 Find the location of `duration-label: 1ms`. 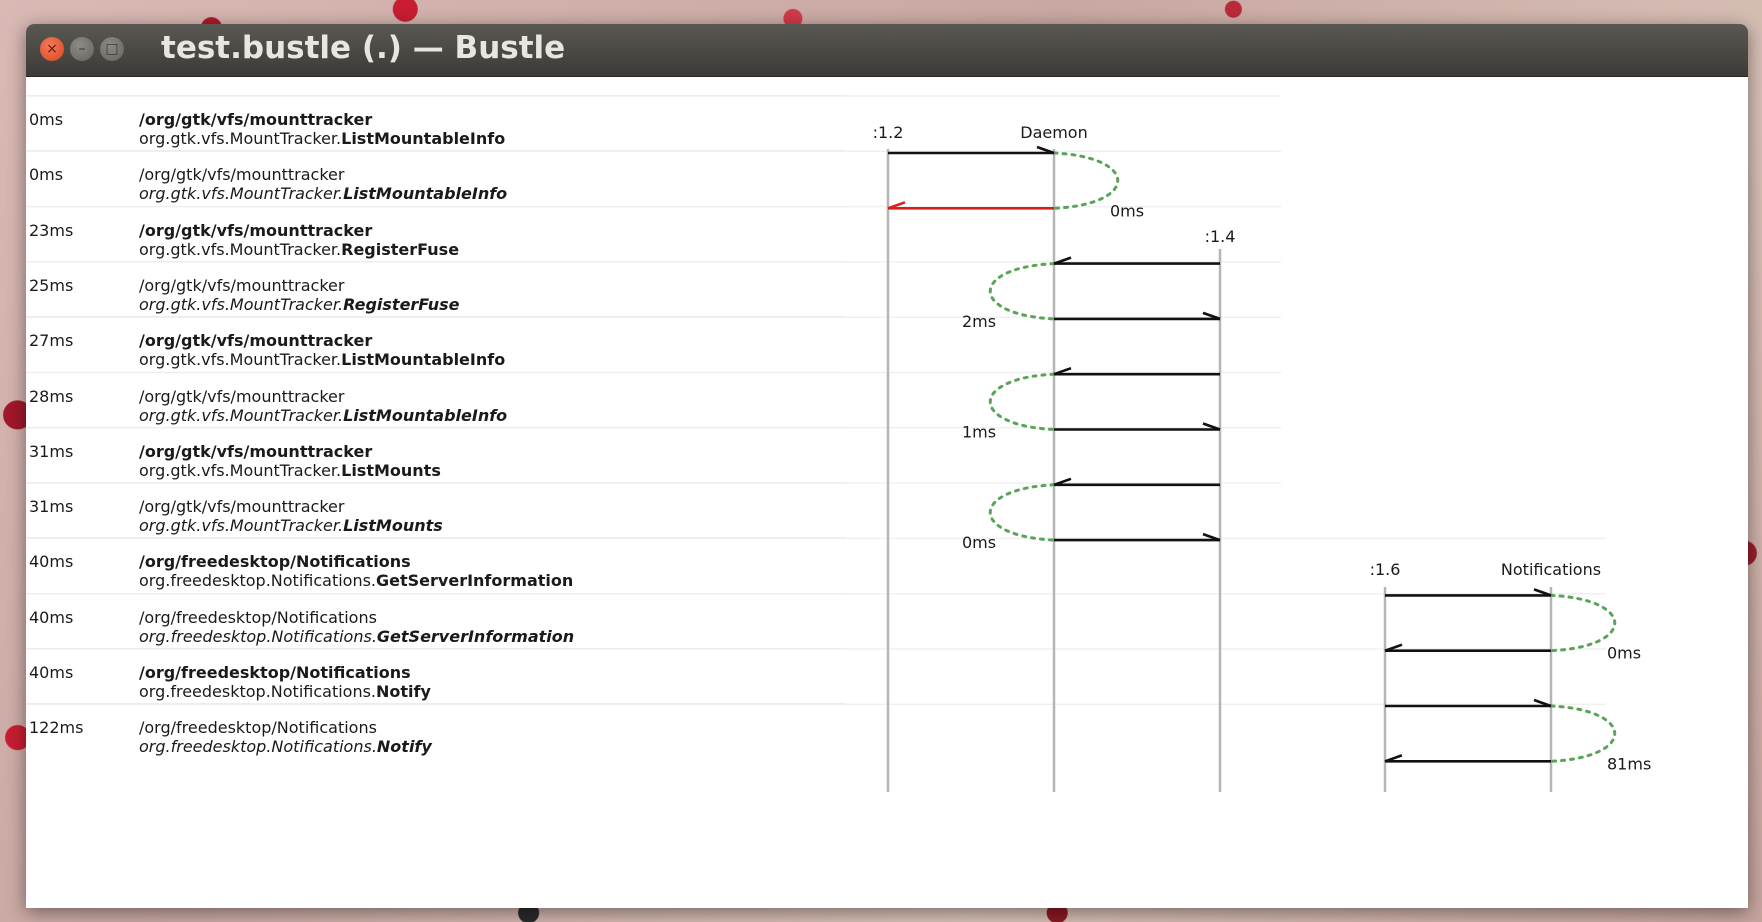

duration-label: 1ms is located at coordinates (979, 432).